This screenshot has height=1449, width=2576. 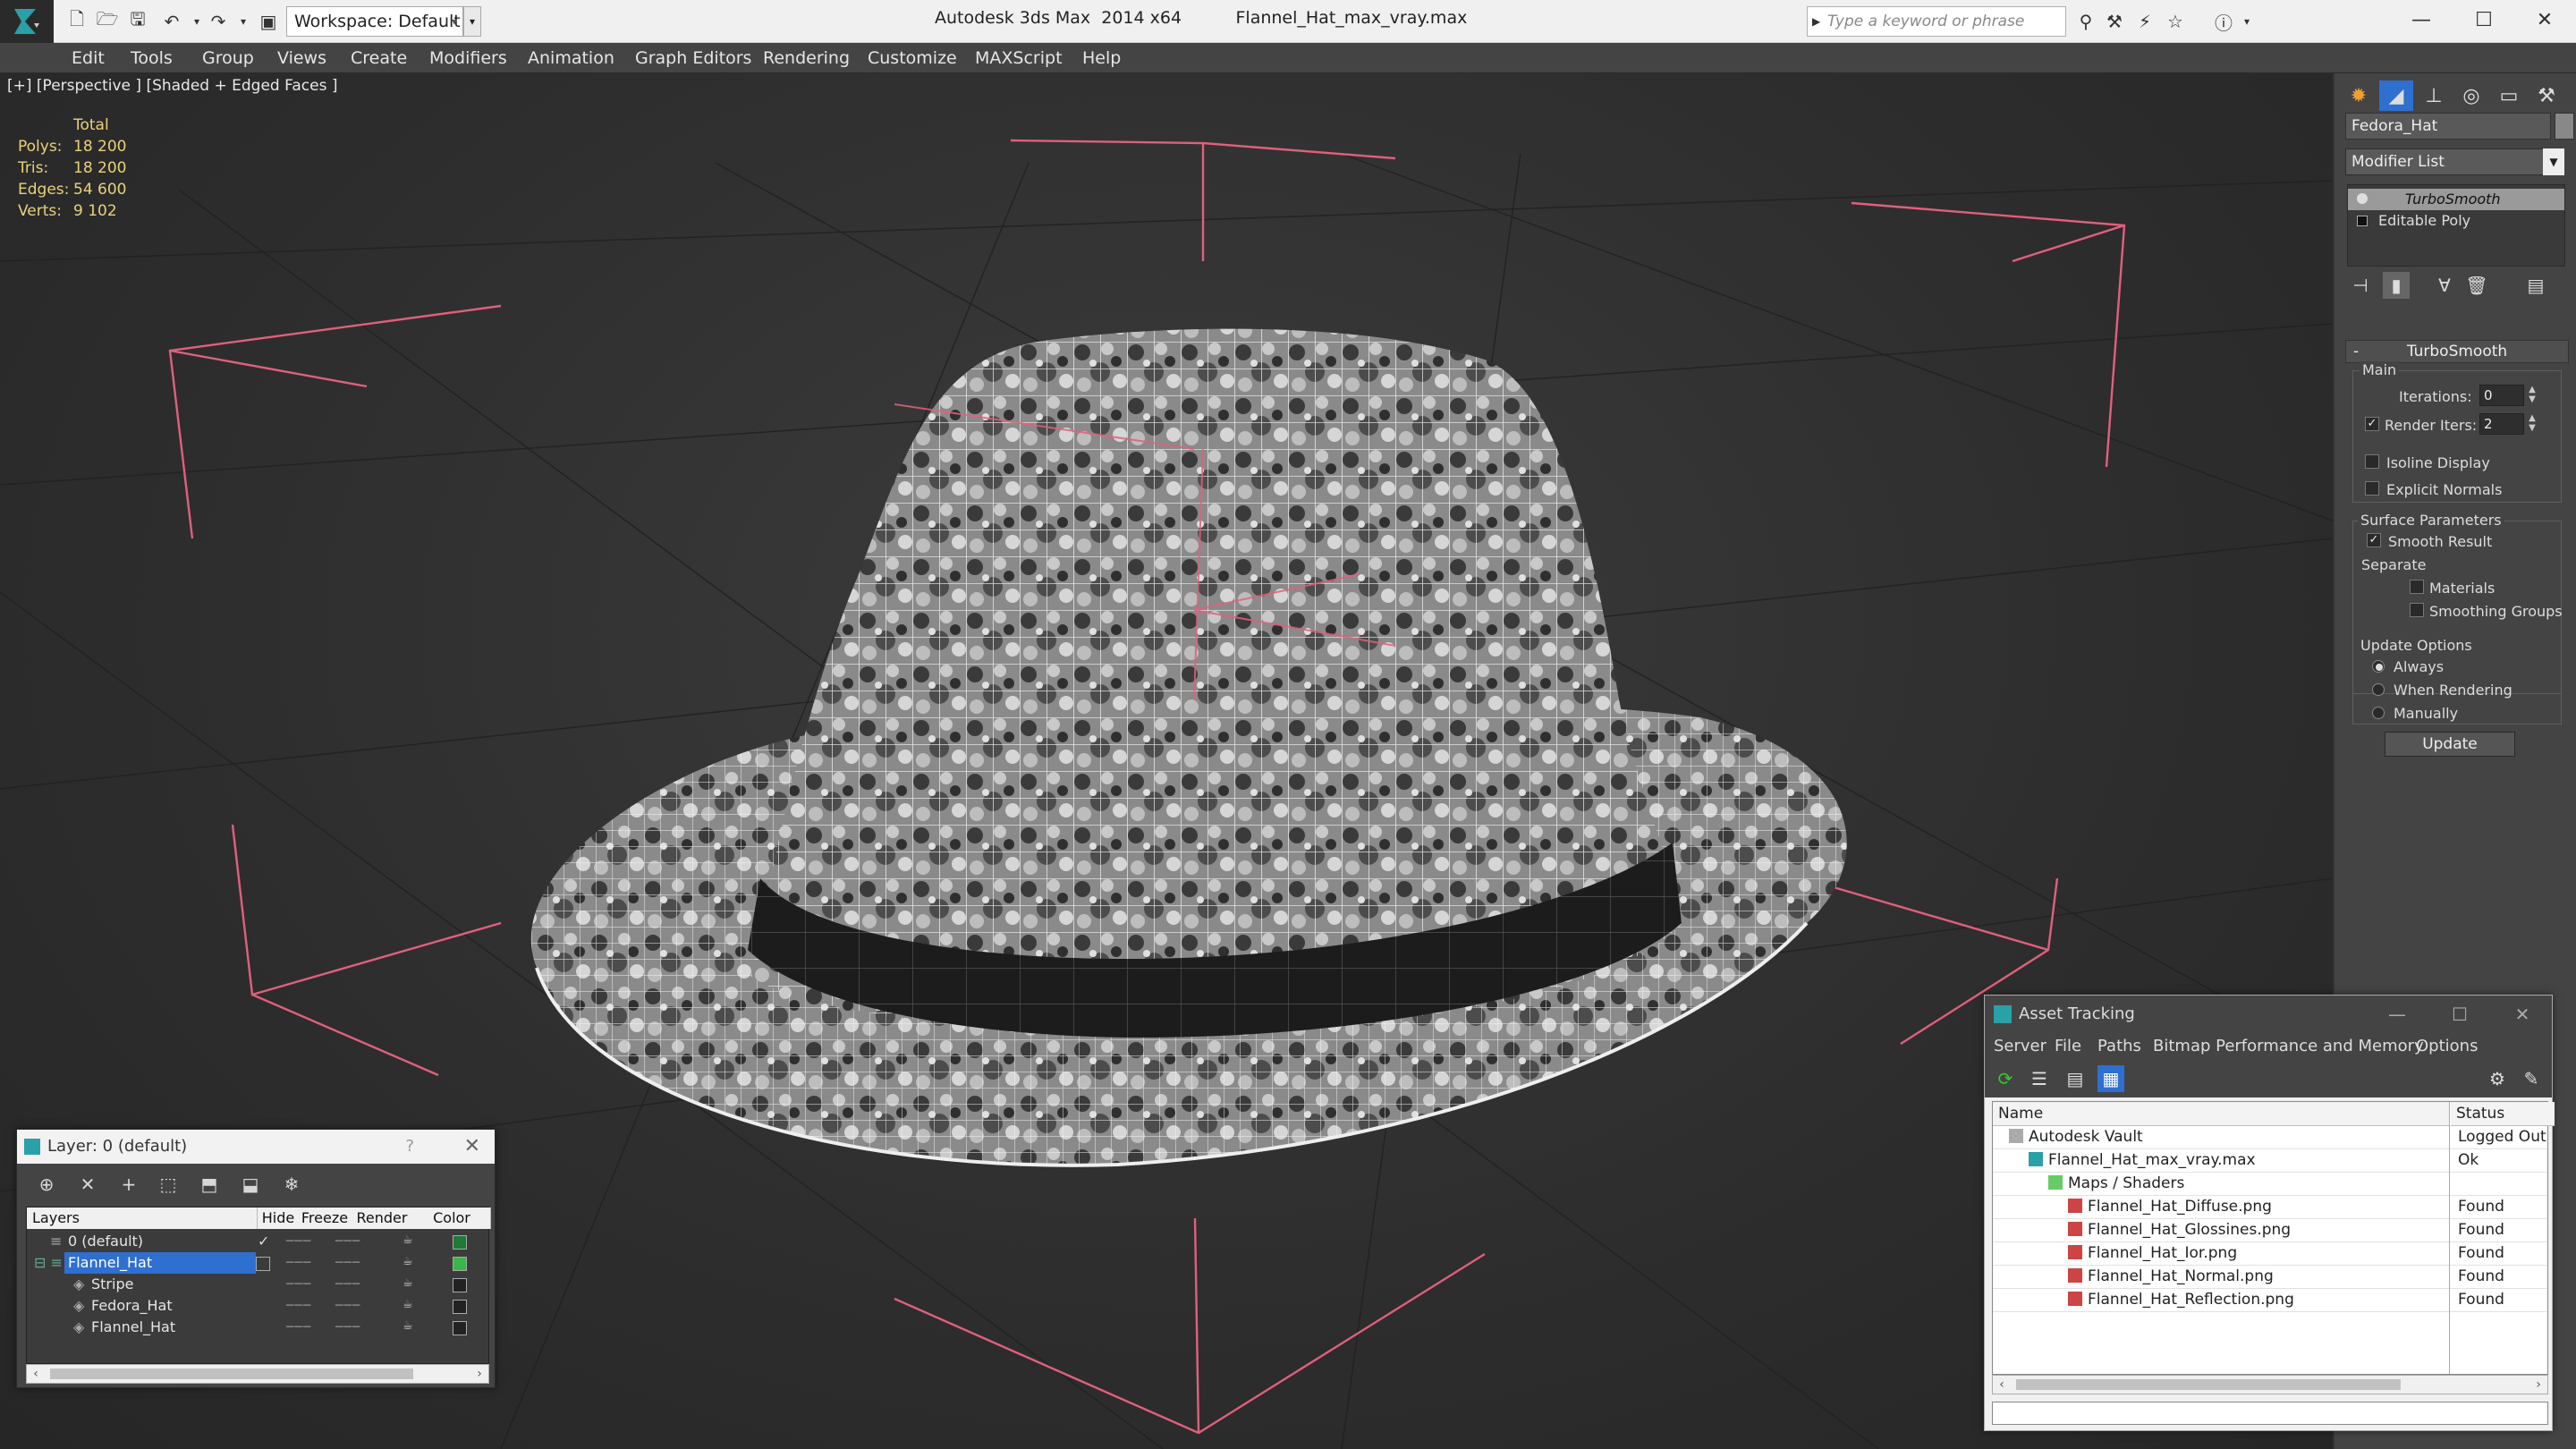 I want to click on help-dropdown-icon: ▾, so click(x=2246, y=21).